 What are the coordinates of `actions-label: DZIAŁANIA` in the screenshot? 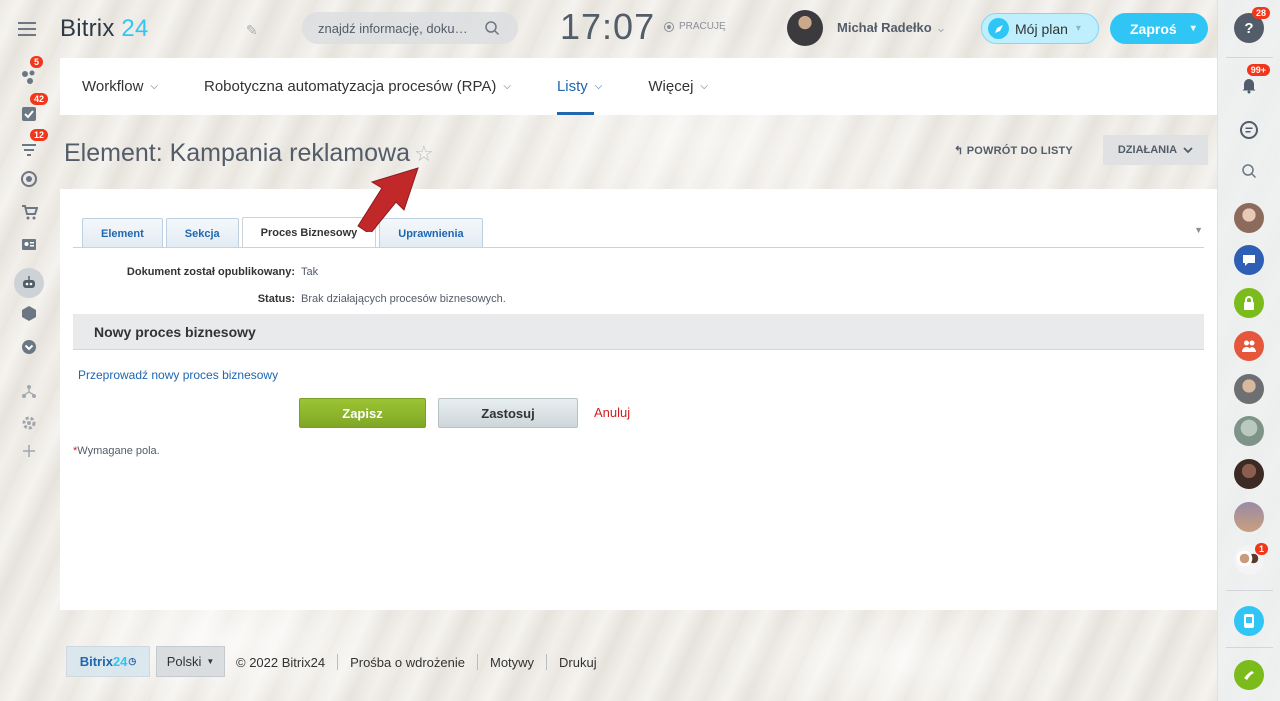 It's located at (1147, 150).